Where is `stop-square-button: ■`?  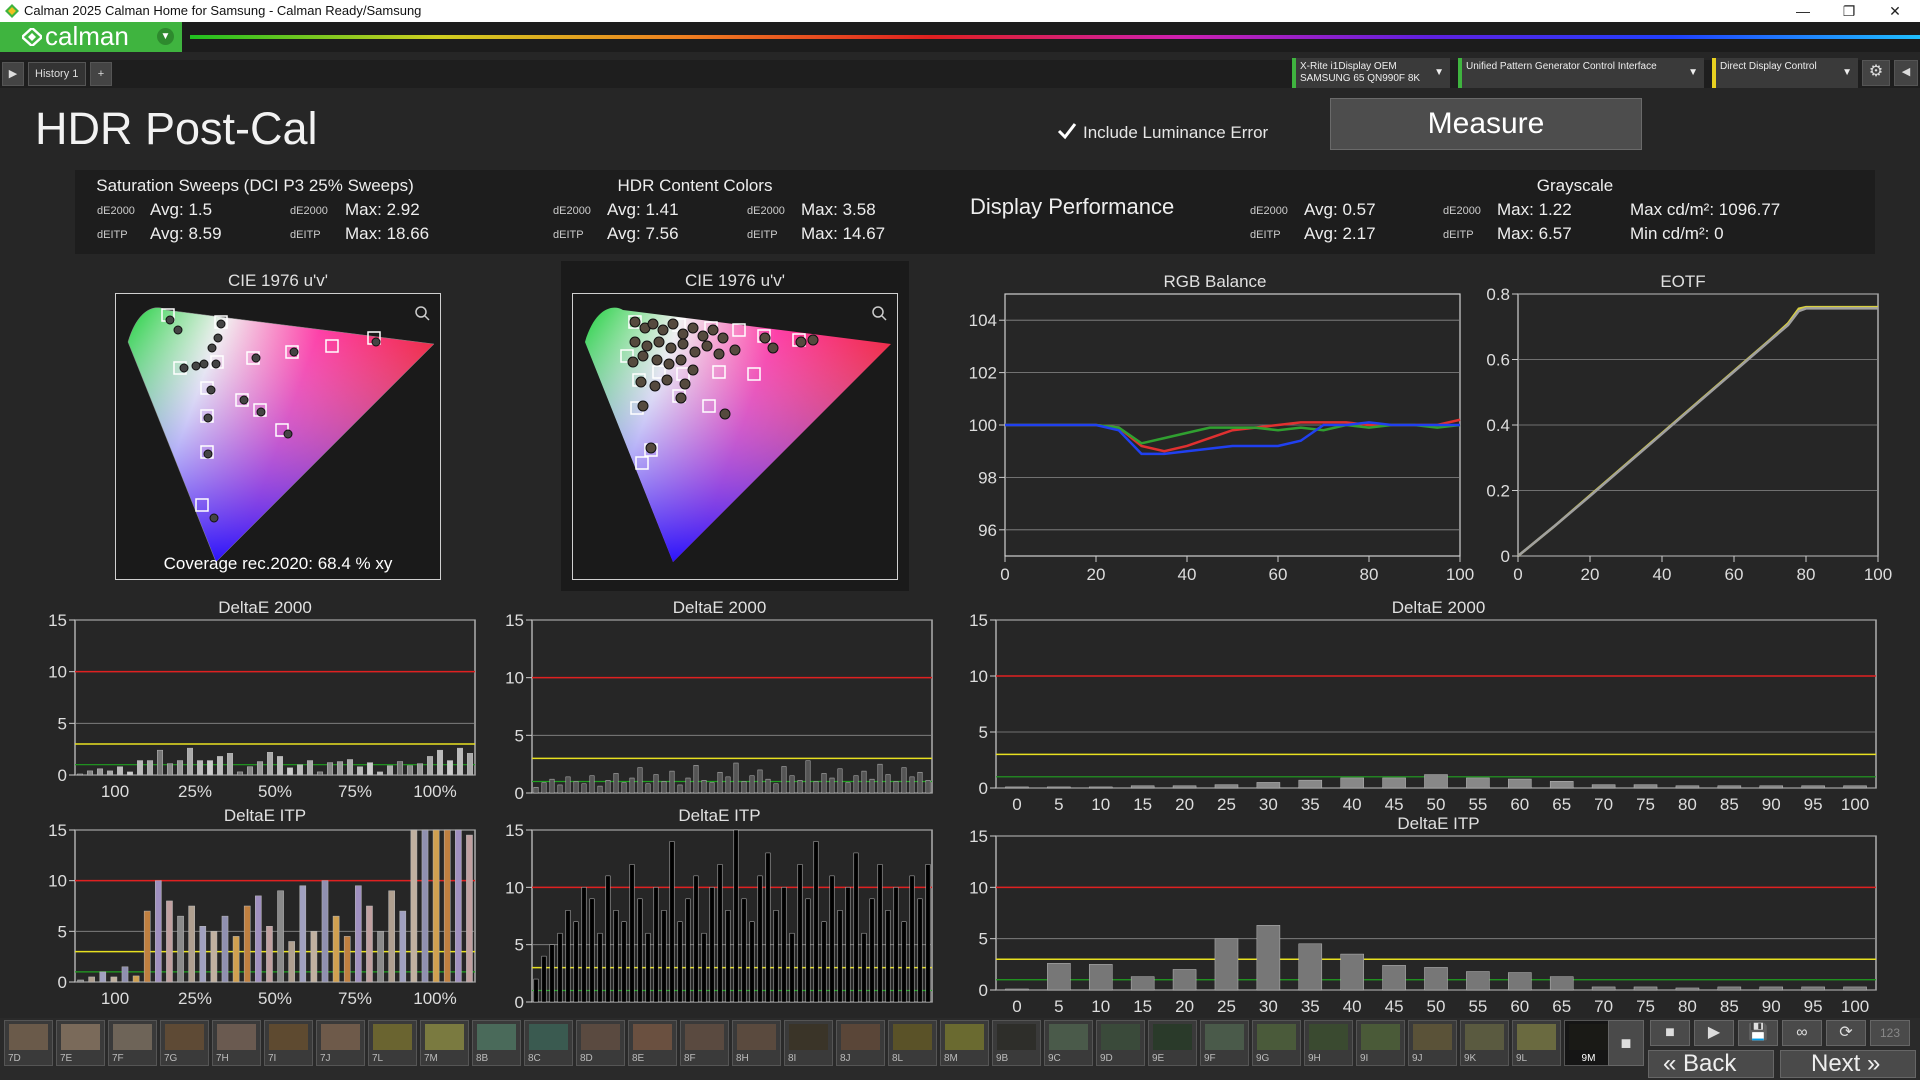 stop-square-button: ■ is located at coordinates (1626, 1043).